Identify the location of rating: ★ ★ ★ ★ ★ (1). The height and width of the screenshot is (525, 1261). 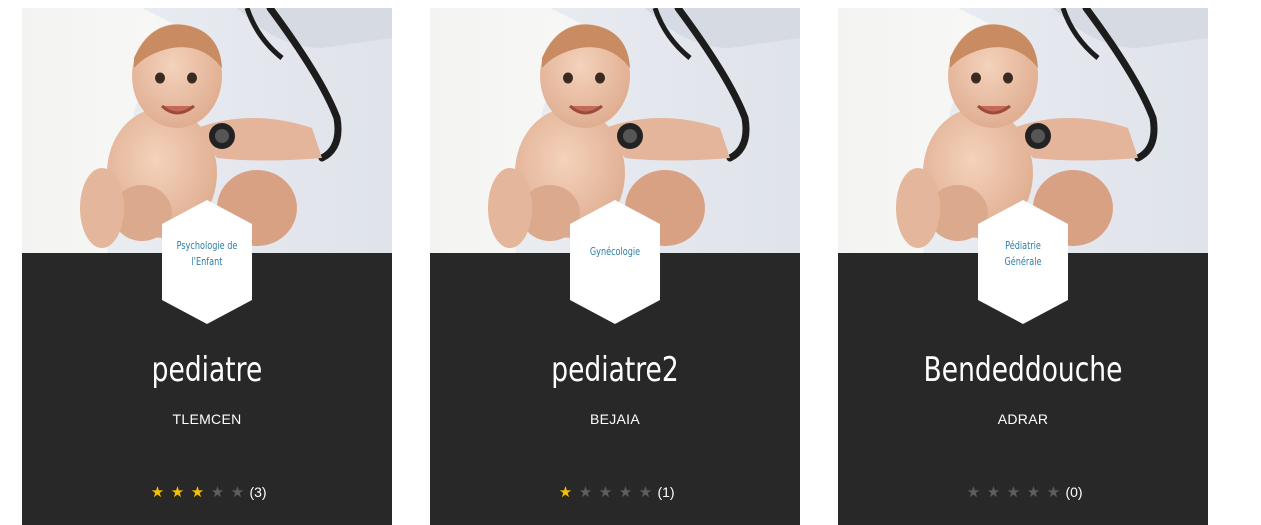
(615, 492).